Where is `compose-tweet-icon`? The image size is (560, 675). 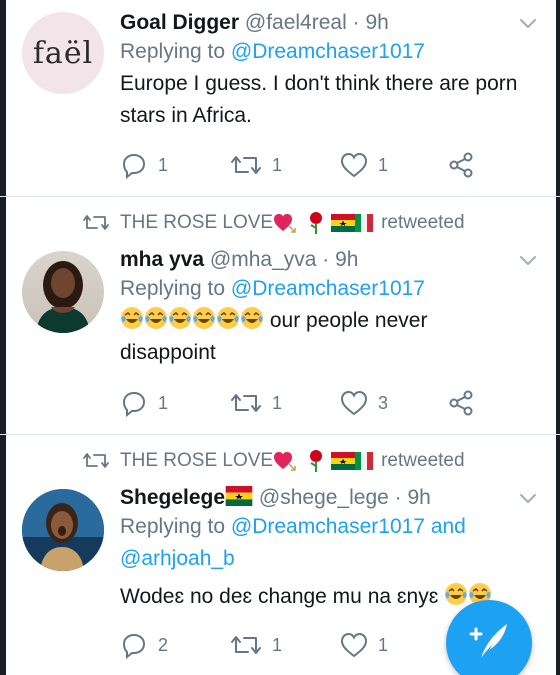 compose-tweet-icon is located at coordinates (488, 641).